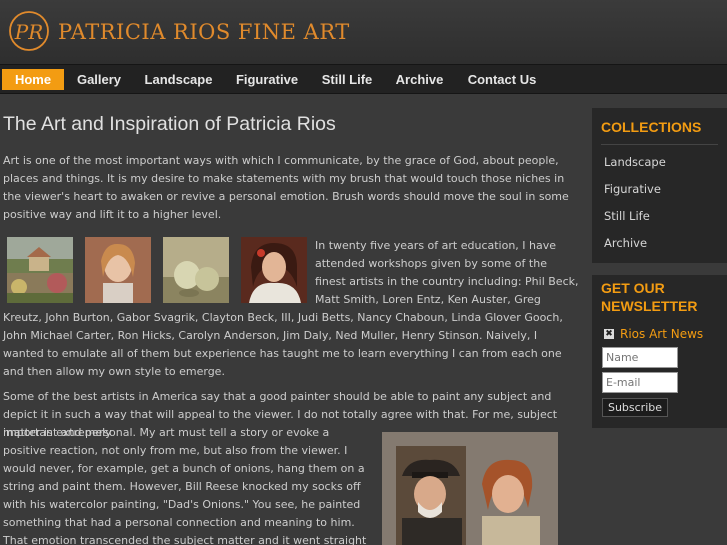  What do you see at coordinates (659, 243) in the screenshot?
I see `collection-link-archive: Archive` at bounding box center [659, 243].